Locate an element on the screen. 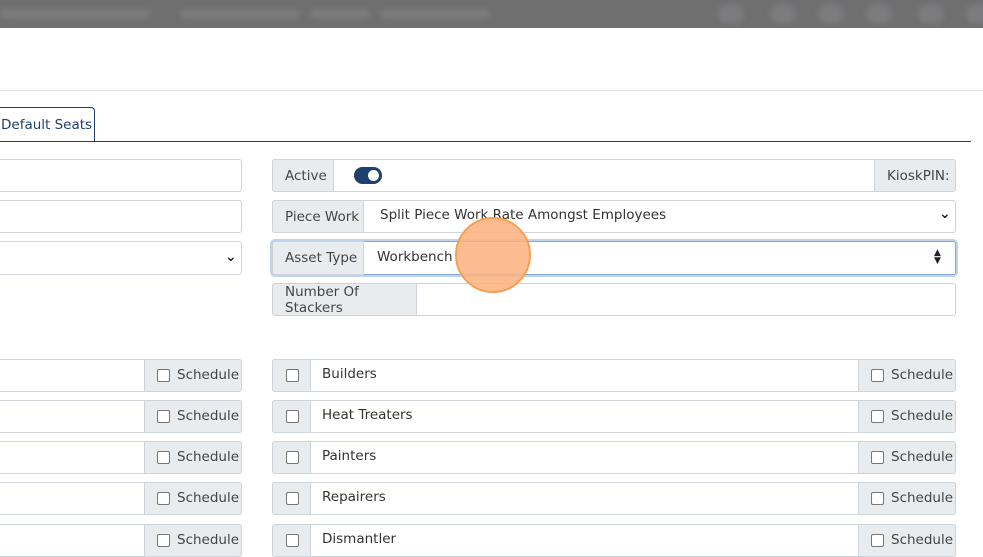 The height and width of the screenshot is (557, 983). tab-default-seats: Default Seats is located at coordinates (47, 124).